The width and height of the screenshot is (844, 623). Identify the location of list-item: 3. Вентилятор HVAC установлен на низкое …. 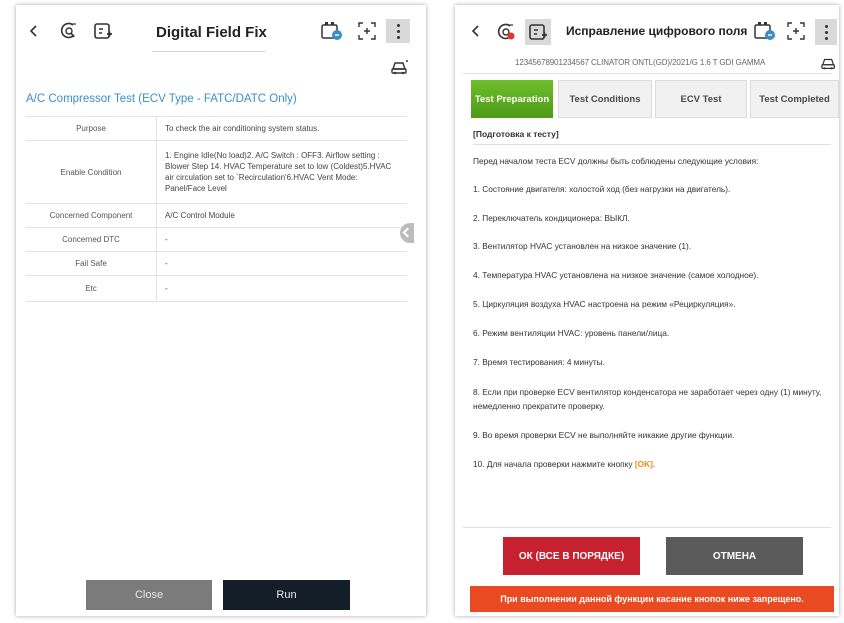
(582, 246).